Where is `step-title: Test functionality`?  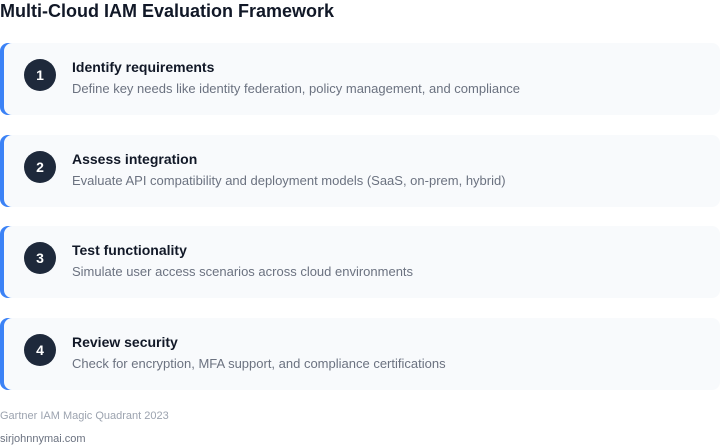 step-title: Test functionality is located at coordinates (129, 250).